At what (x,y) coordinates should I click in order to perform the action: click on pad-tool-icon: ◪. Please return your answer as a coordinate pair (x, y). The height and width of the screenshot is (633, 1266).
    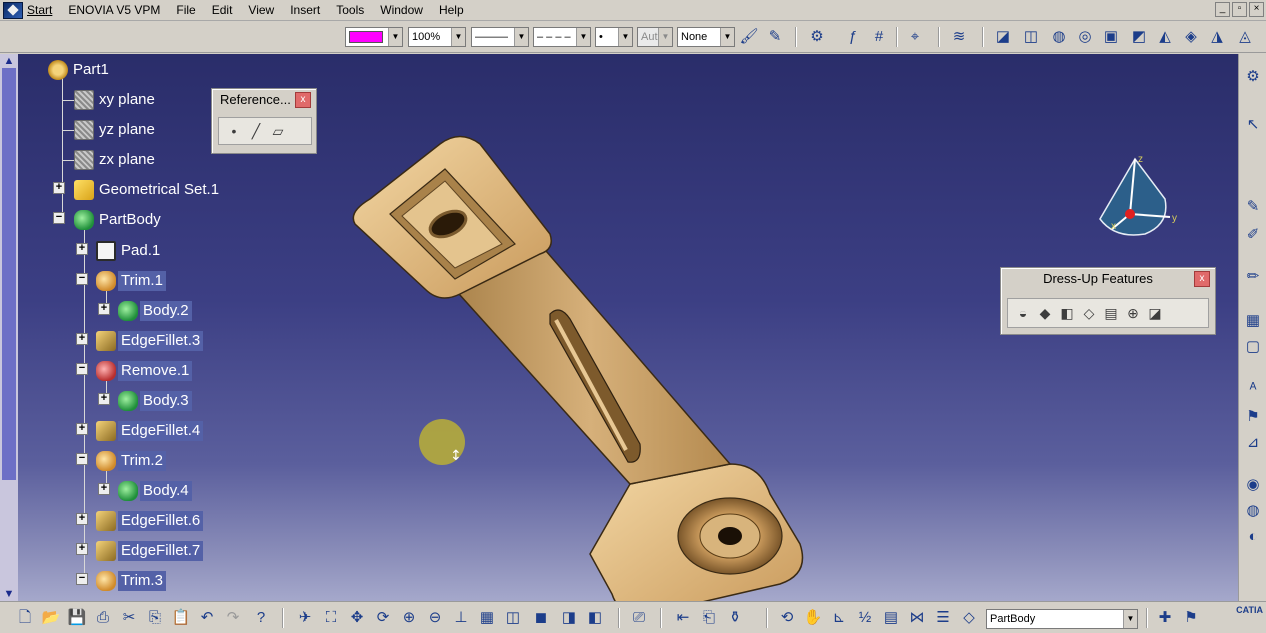
    Looking at the image, I should click on (1003, 37).